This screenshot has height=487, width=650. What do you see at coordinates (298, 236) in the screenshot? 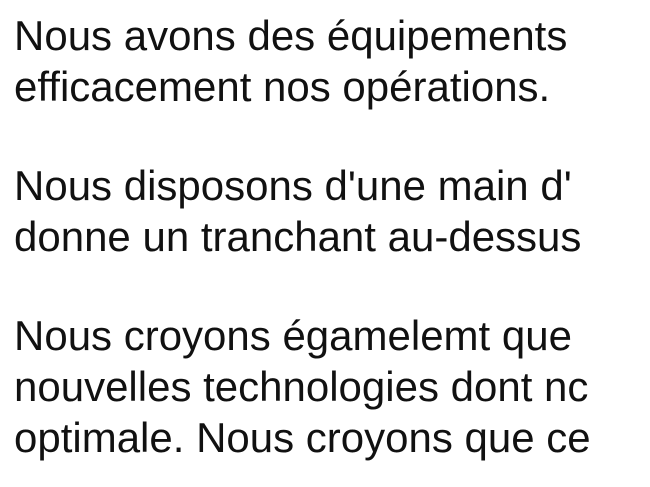
I see `text-line: donne un tranchant au-dessus` at bounding box center [298, 236].